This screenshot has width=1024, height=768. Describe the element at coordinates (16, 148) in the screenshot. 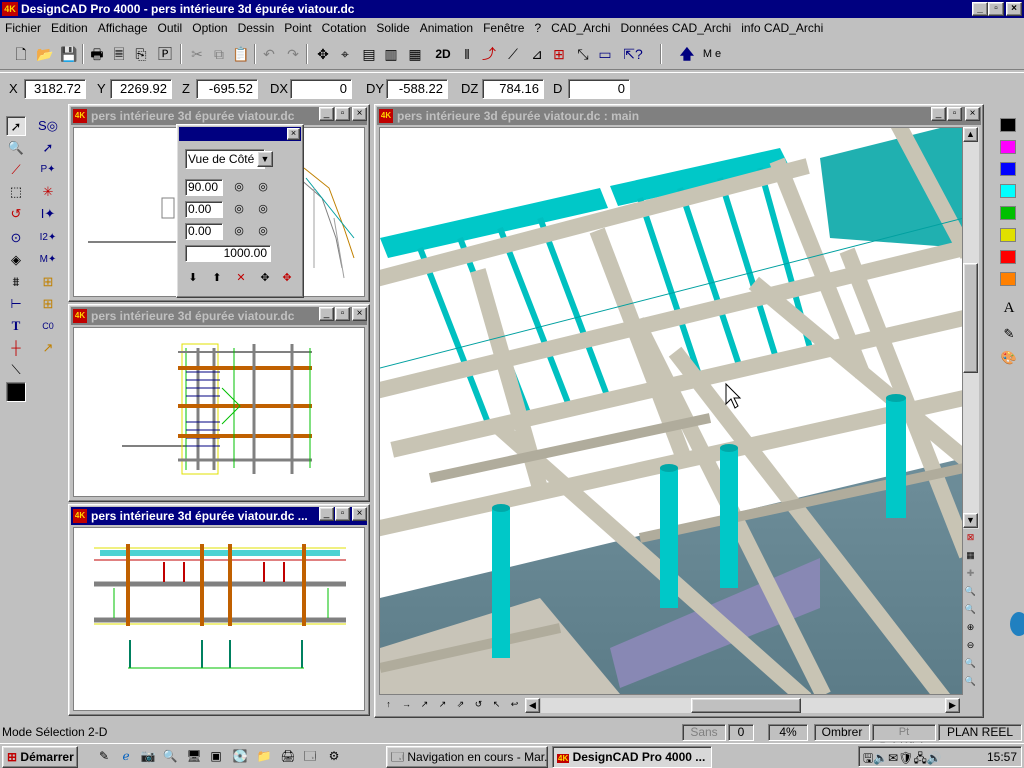

I see `zoom-icon: 🔍` at that location.